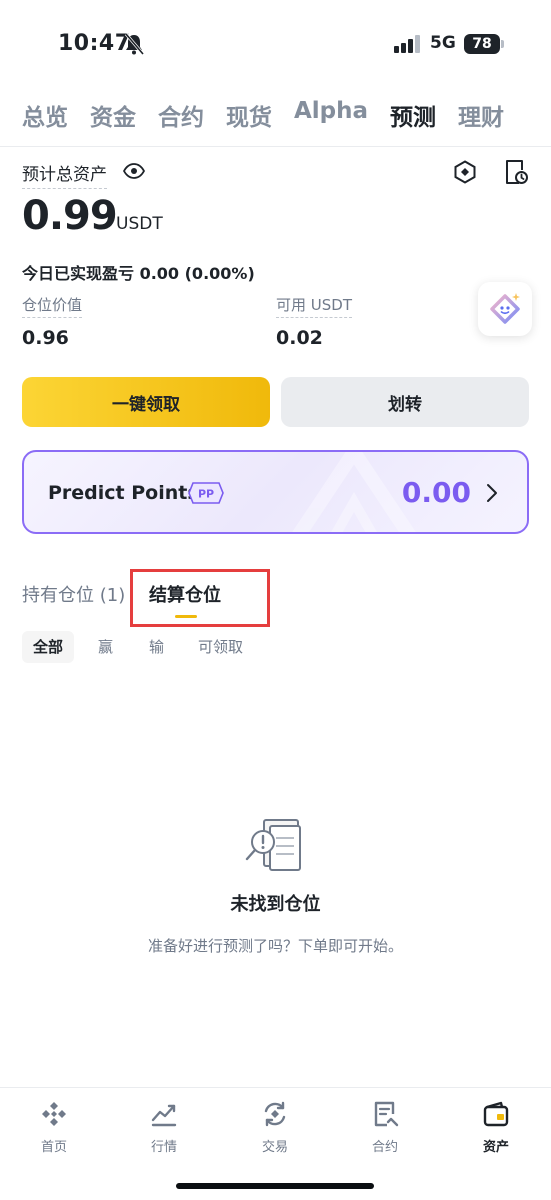 The image size is (551, 1200). Describe the element at coordinates (496, 1127) in the screenshot. I see `nav-assets: 资产` at that location.